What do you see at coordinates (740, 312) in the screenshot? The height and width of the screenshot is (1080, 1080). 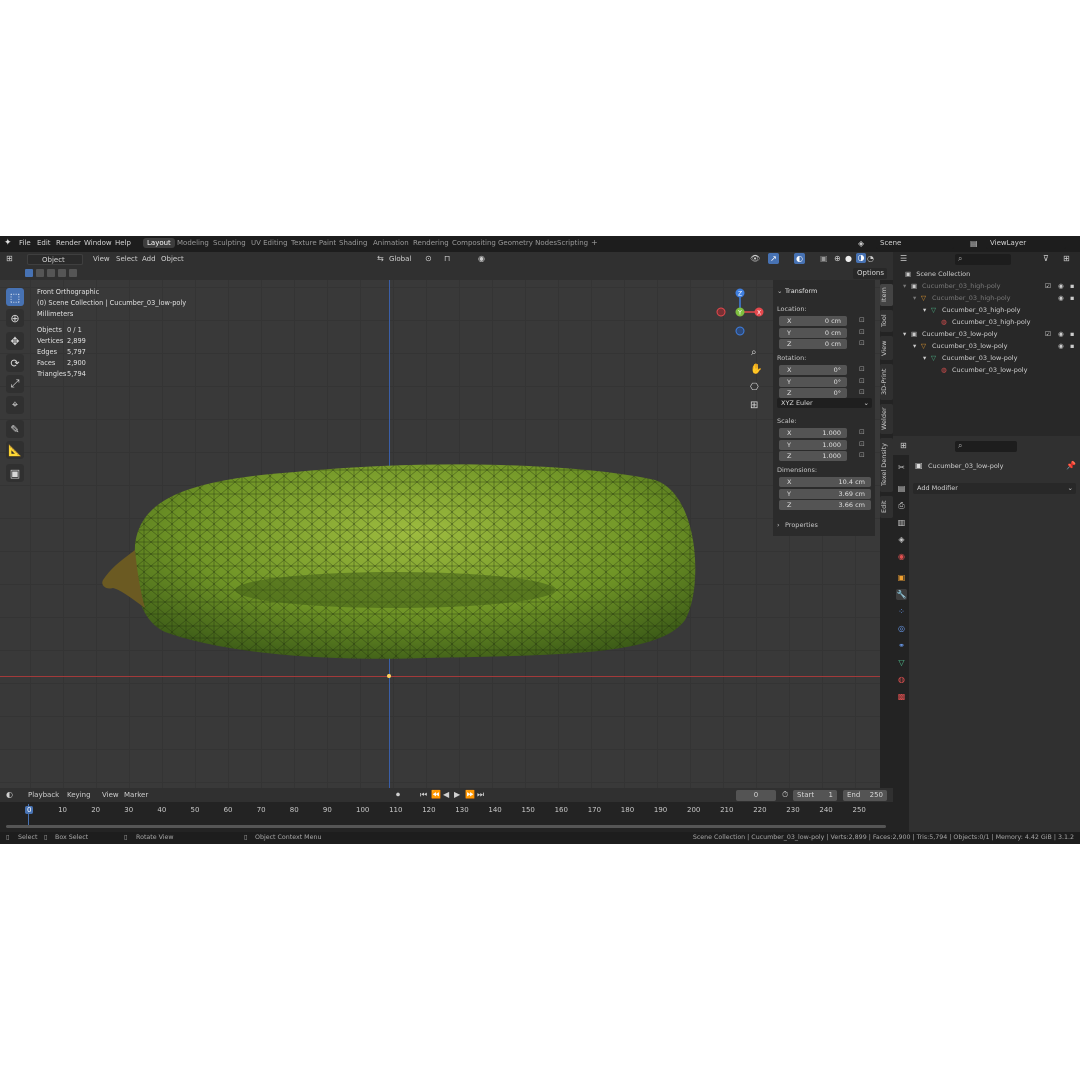 I see `navigation-gizmo: Z Y X` at bounding box center [740, 312].